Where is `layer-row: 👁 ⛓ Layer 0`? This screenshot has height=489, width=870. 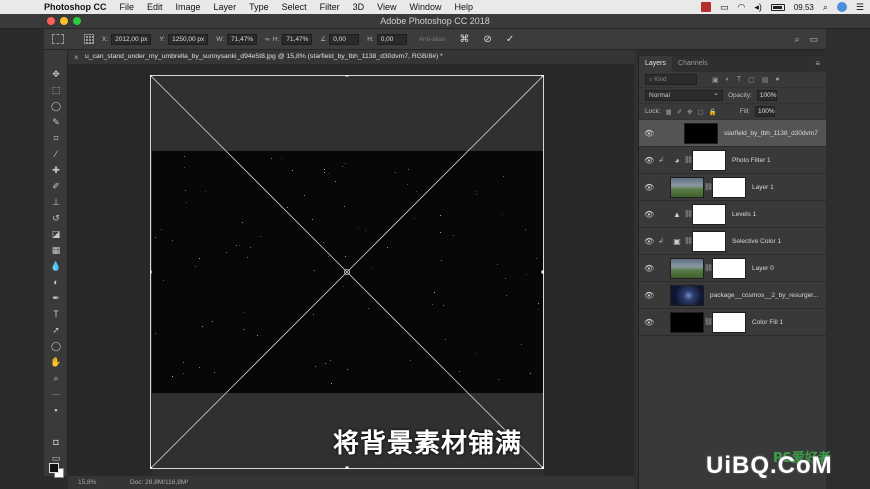 layer-row: 👁 ⛓ Layer 0 is located at coordinates (732, 268).